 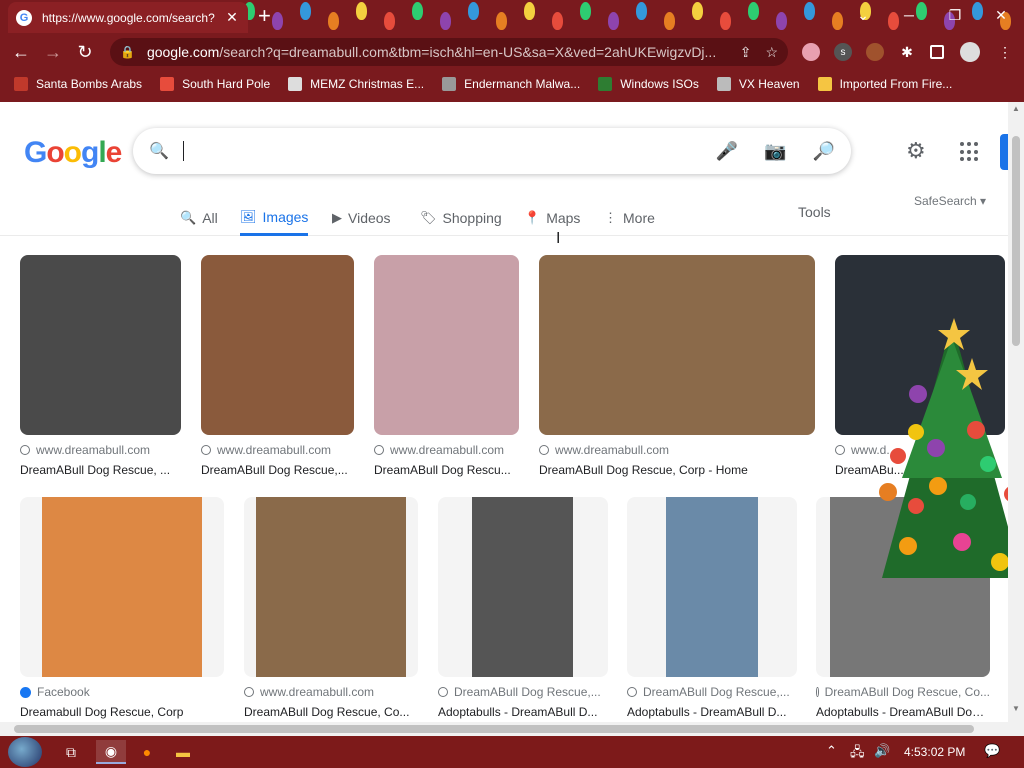 What do you see at coordinates (882, 751) in the screenshot?
I see `volume-icon: 🔊` at bounding box center [882, 751].